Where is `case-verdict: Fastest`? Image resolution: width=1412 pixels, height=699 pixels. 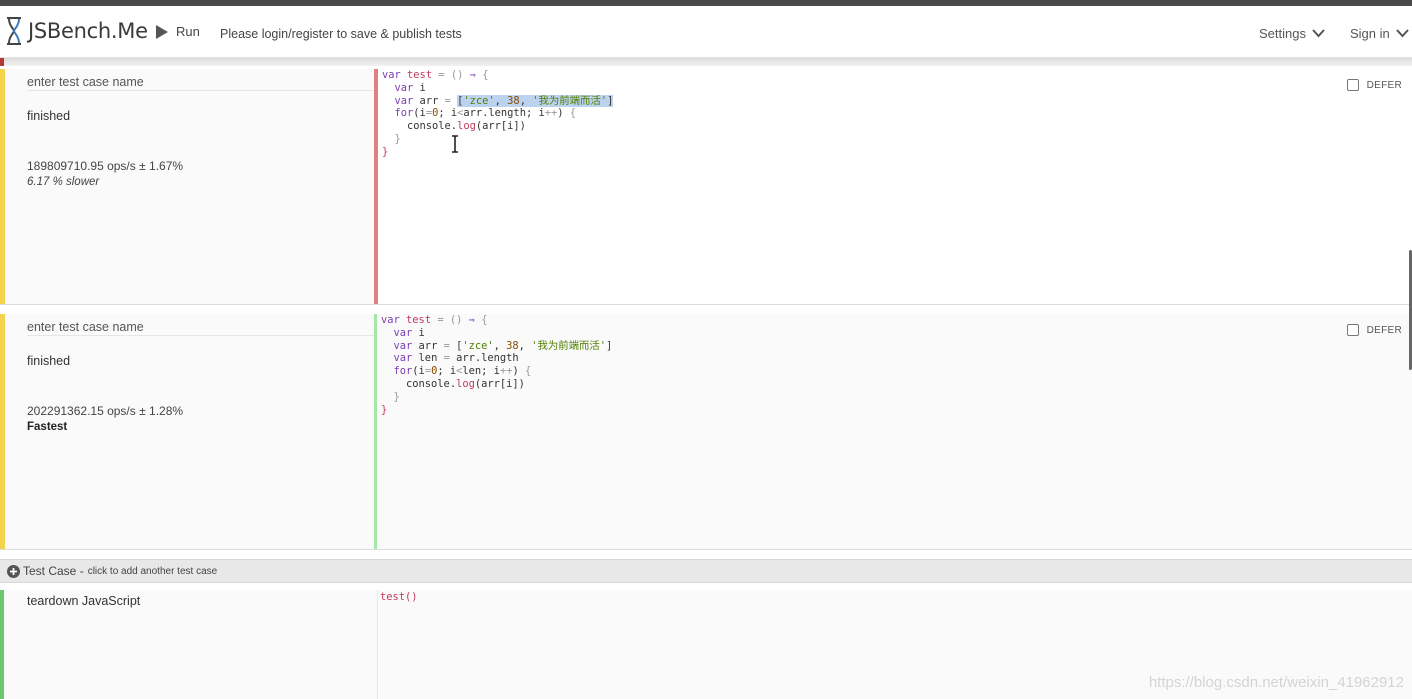 case-verdict: Fastest is located at coordinates (47, 427).